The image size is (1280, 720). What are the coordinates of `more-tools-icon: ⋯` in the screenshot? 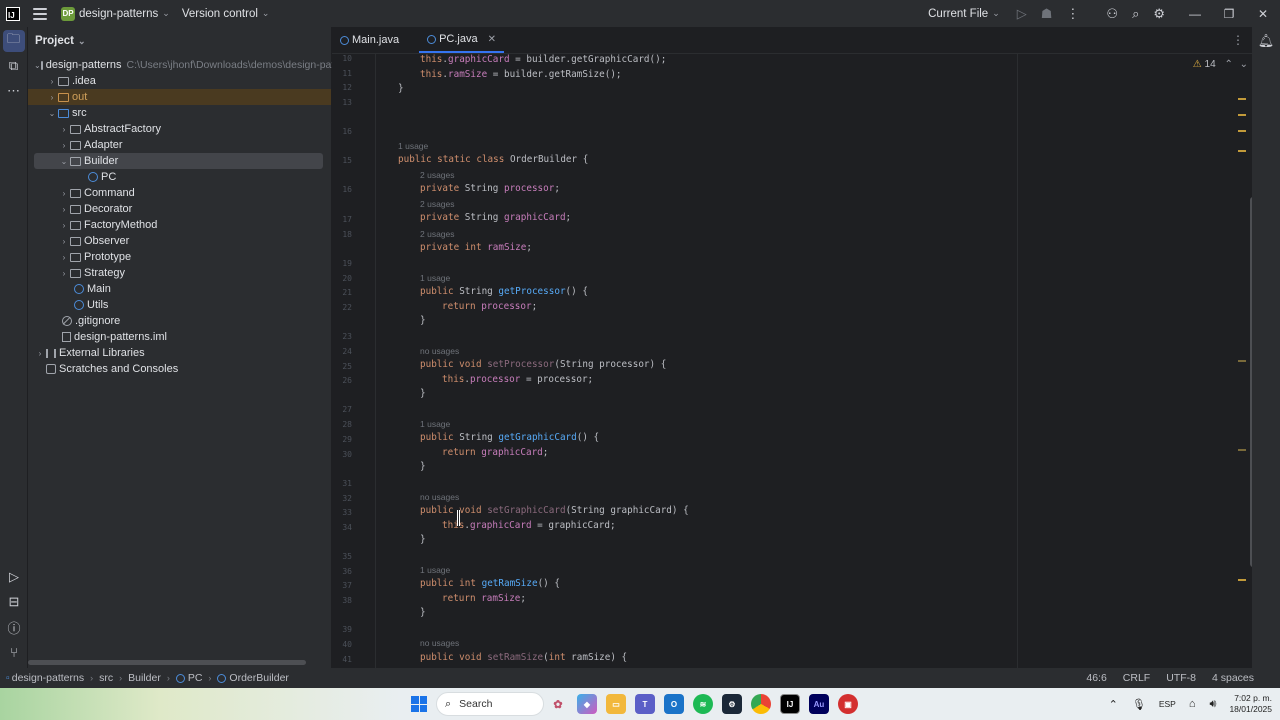 It's located at (14, 91).